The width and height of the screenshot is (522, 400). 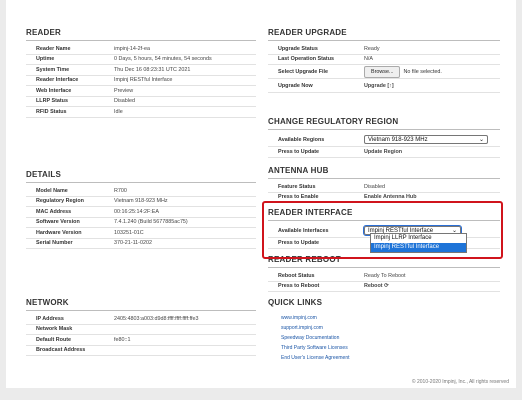 I want to click on rfid-status-value: Idle, so click(x=118, y=111).